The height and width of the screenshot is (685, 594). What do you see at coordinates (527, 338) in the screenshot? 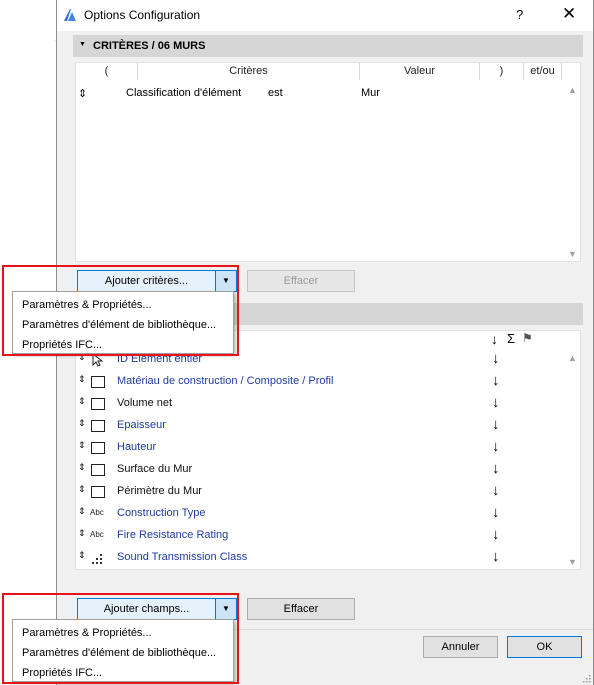
I see `flag-column-icon: ⚑` at bounding box center [527, 338].